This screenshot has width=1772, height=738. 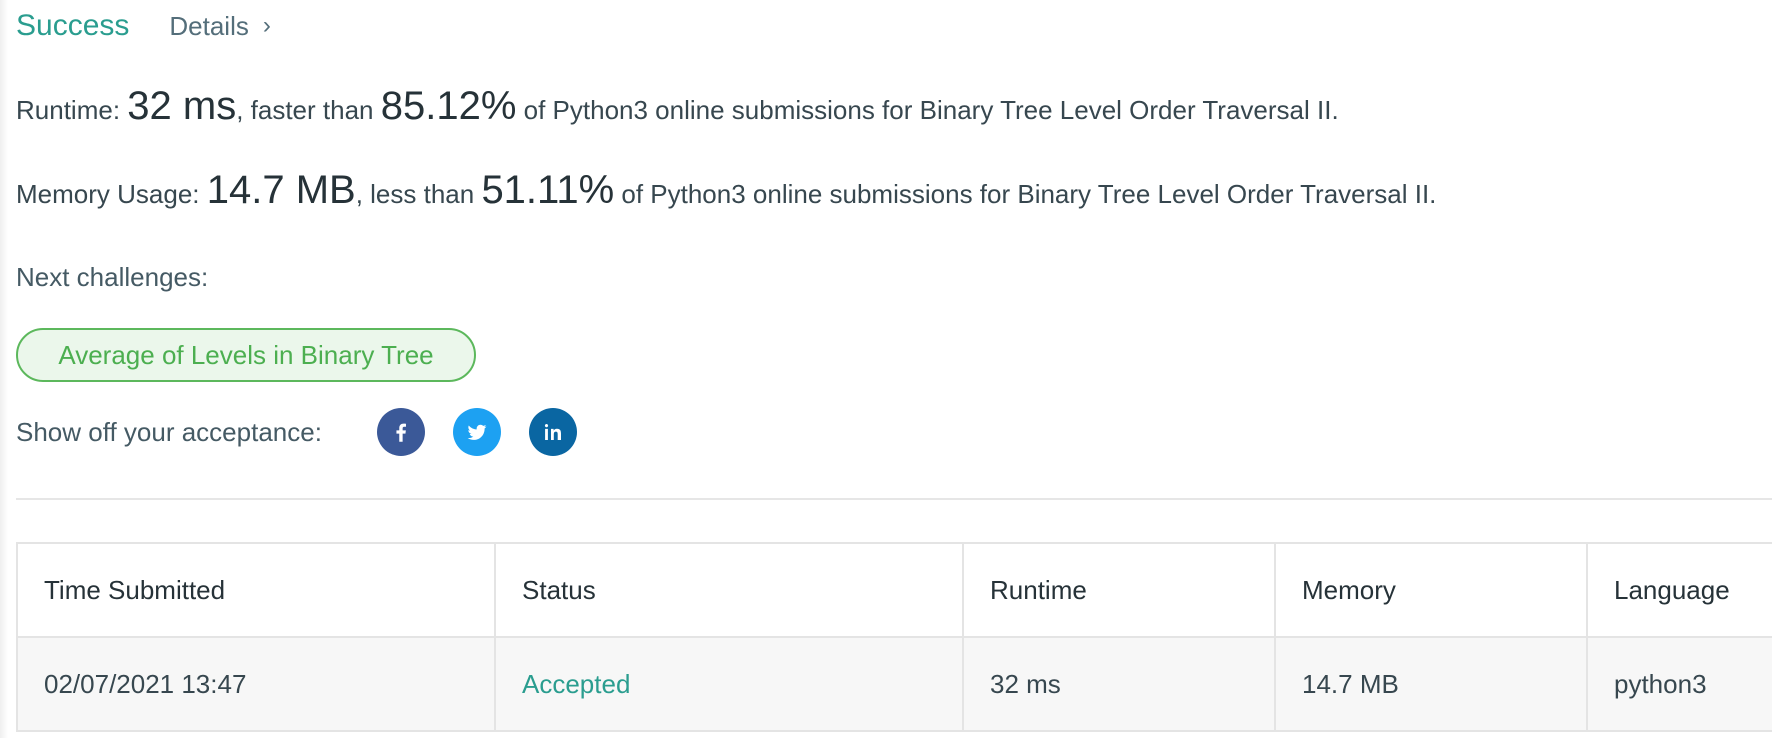 What do you see at coordinates (729, 684) in the screenshot?
I see `cell-status: Accepted` at bounding box center [729, 684].